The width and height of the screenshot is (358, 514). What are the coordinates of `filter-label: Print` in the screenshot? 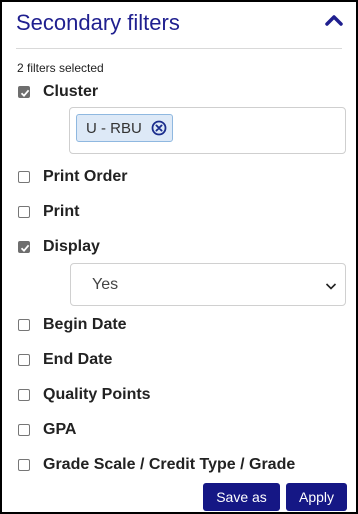 It's located at (61, 211).